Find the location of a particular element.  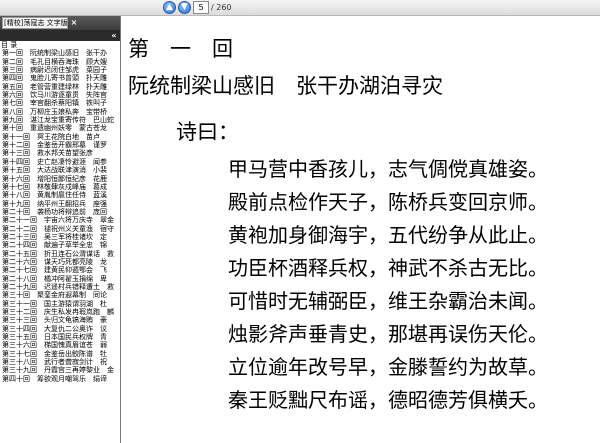

outline-item: 第二十七回 建黄民仰遁鄂会 飞 is located at coordinates (60, 270).